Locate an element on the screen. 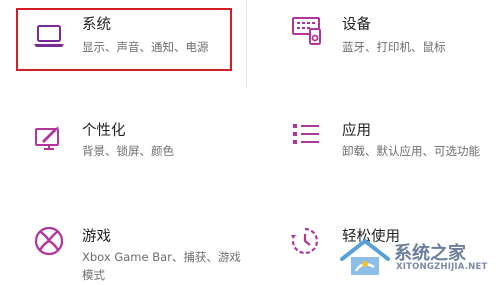 The width and height of the screenshot is (500, 285). tile-devices: 设备 蓝牙、打印机、鼠标 is located at coordinates (385, 39).